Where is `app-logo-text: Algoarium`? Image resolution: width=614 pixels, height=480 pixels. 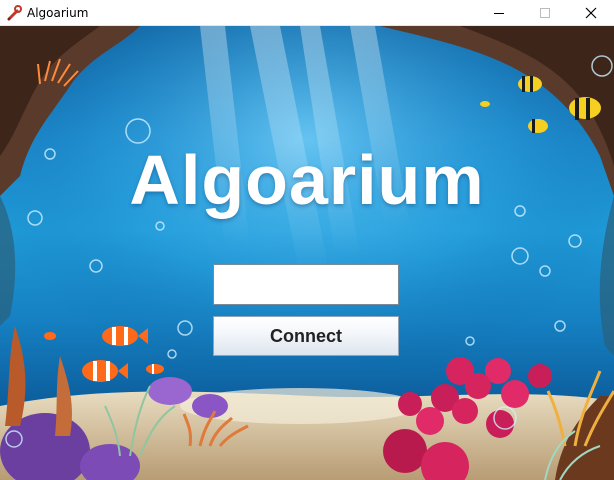
app-logo-text: Algoarium is located at coordinates (307, 180).